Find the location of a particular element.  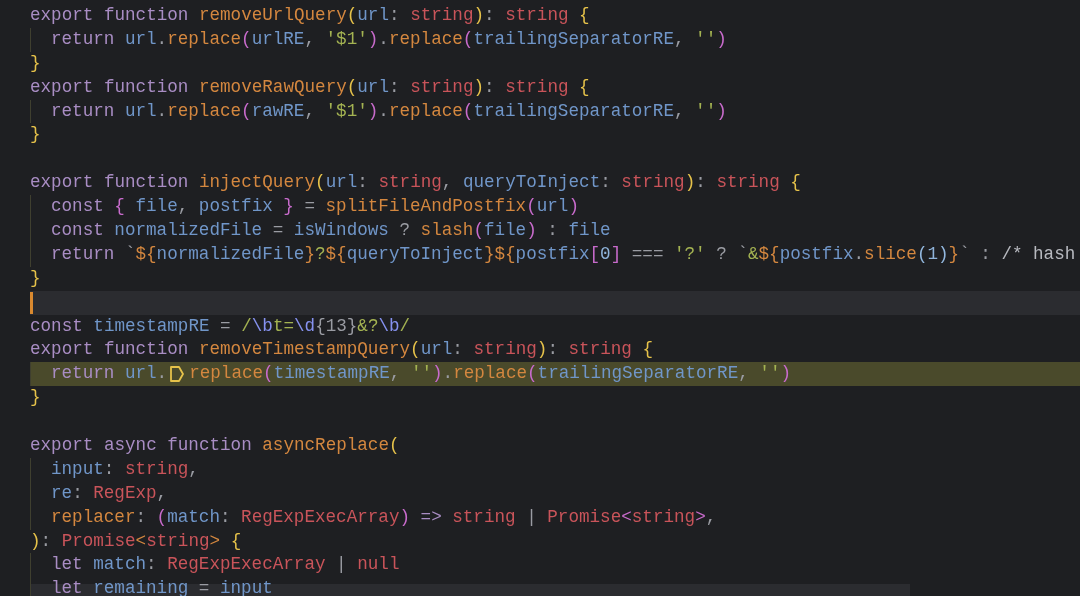

code-text: export async function asyncReplace( is located at coordinates (215, 446).